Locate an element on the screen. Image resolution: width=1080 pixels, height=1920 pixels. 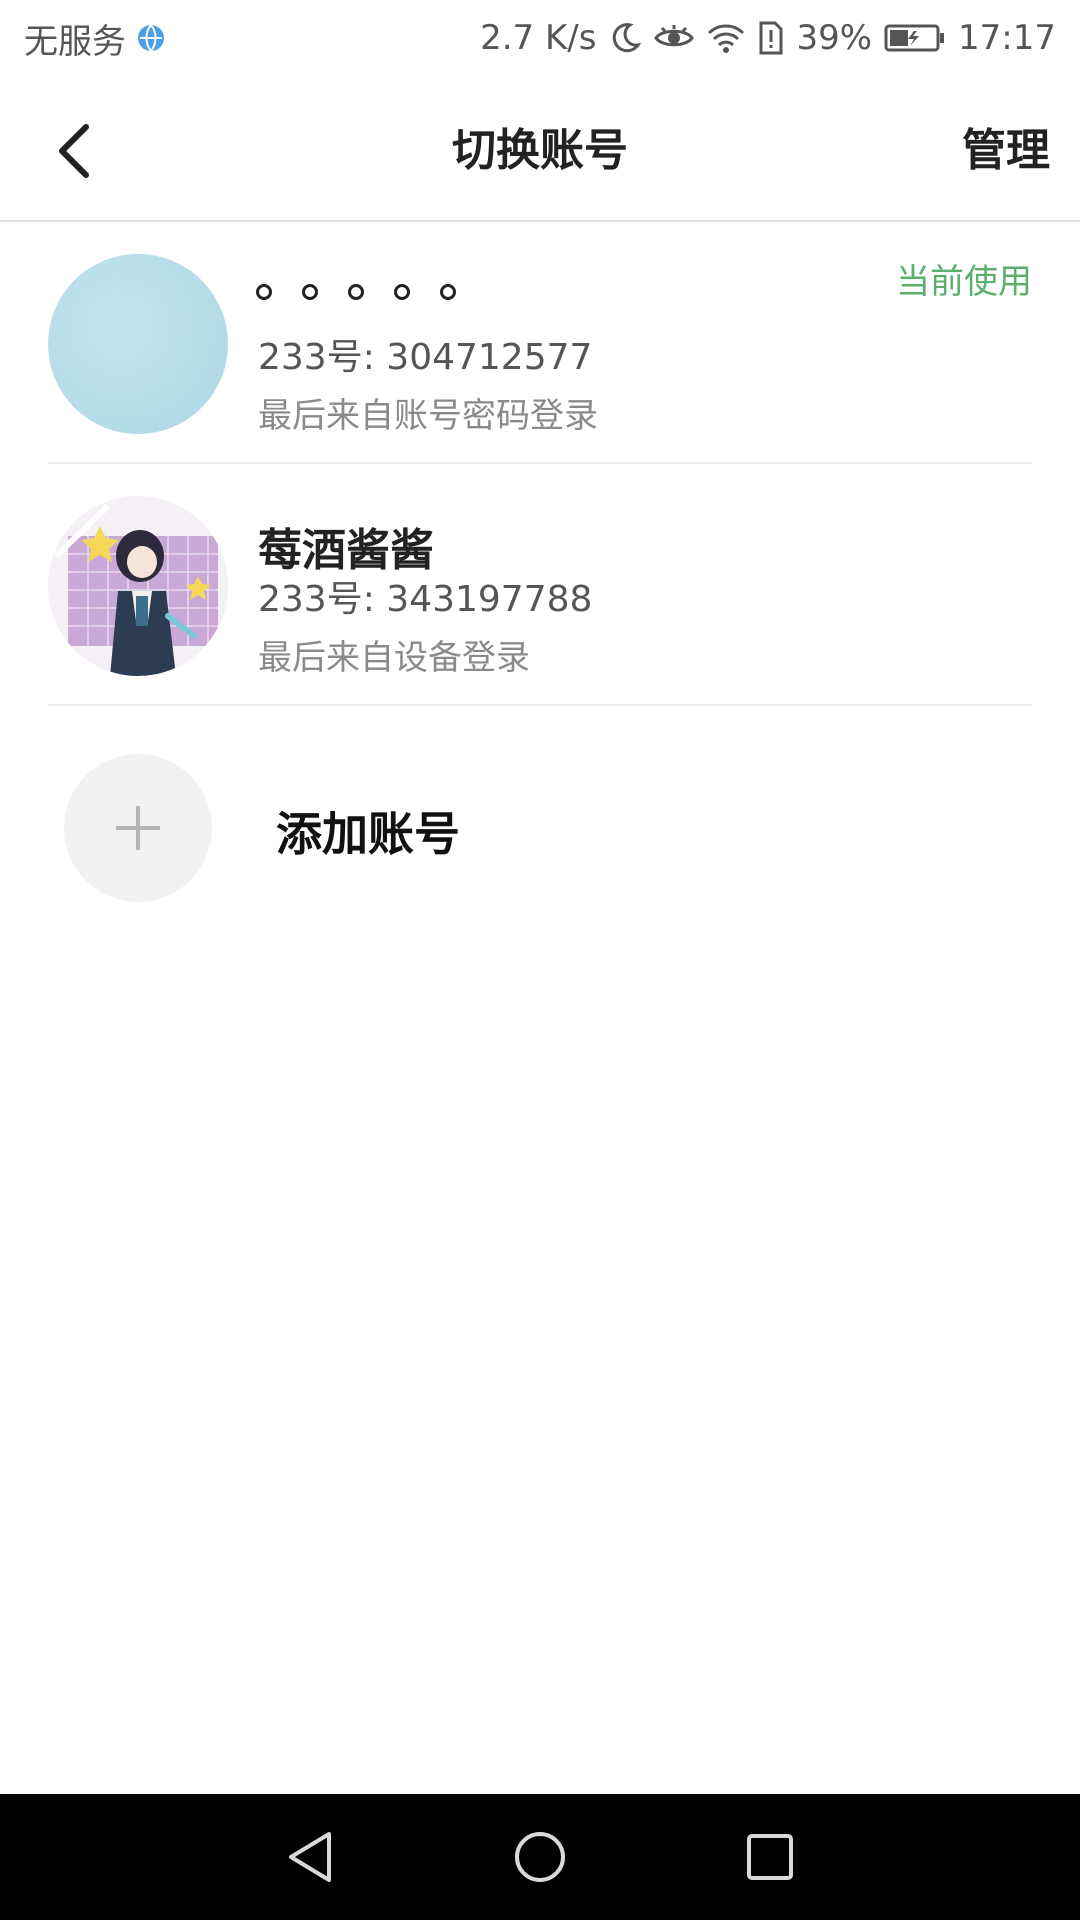
system-nav-bar is located at coordinates (540, 1857).